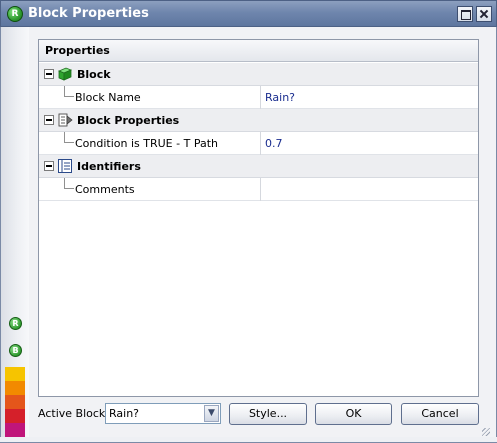 The height and width of the screenshot is (443, 497). I want to click on app-icon: R, so click(15, 14).